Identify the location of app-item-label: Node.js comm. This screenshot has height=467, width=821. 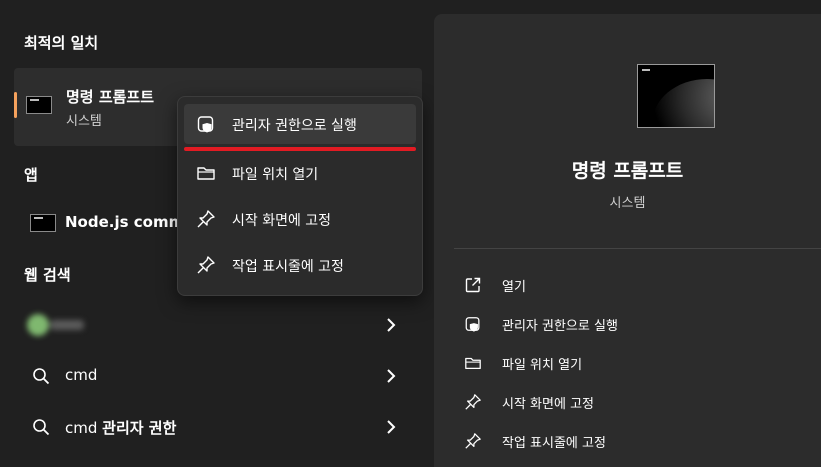
(125, 222).